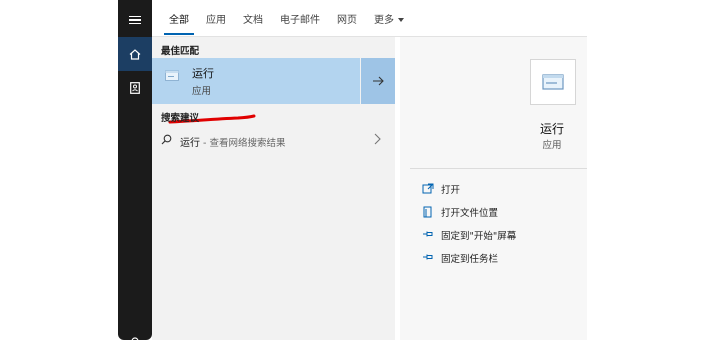 The height and width of the screenshot is (358, 705). I want to click on action-label: 固定到任务栏, so click(470, 259).